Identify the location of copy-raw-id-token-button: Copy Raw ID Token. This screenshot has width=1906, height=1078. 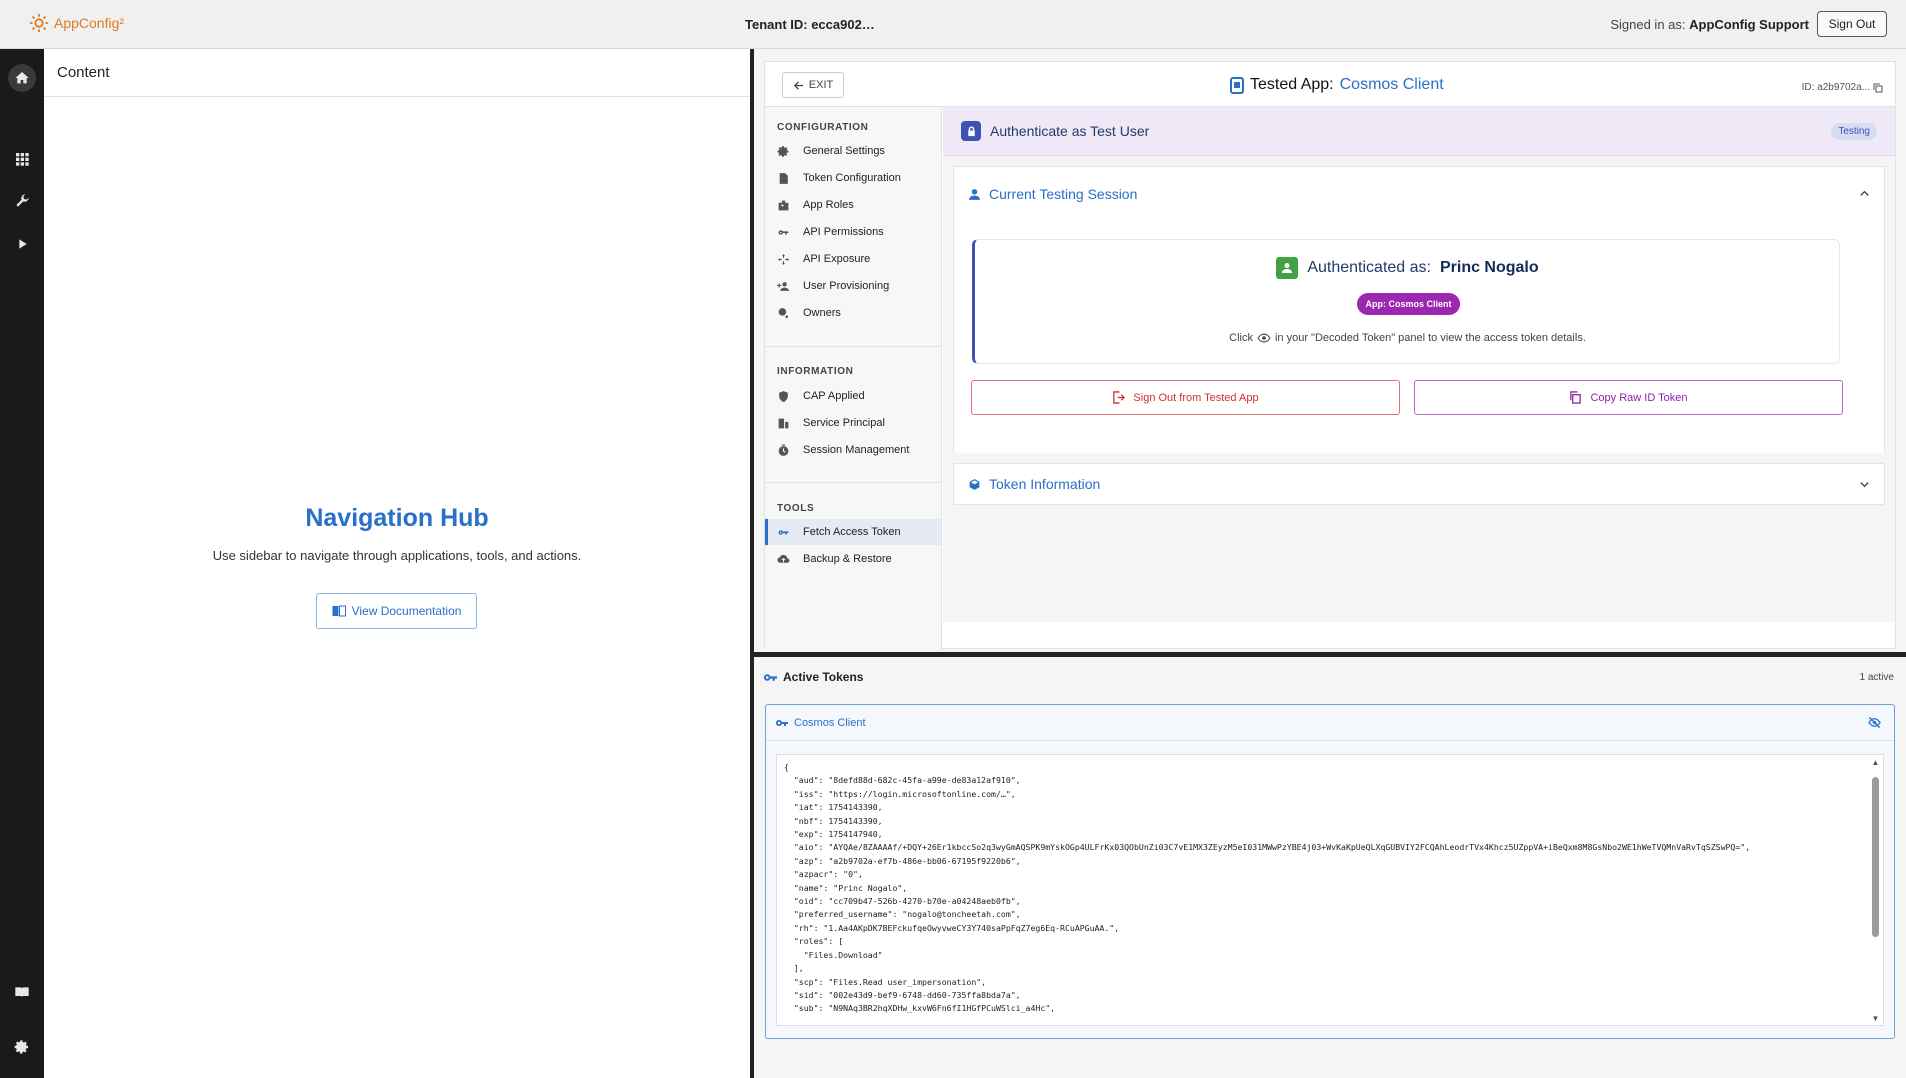
(1628, 397).